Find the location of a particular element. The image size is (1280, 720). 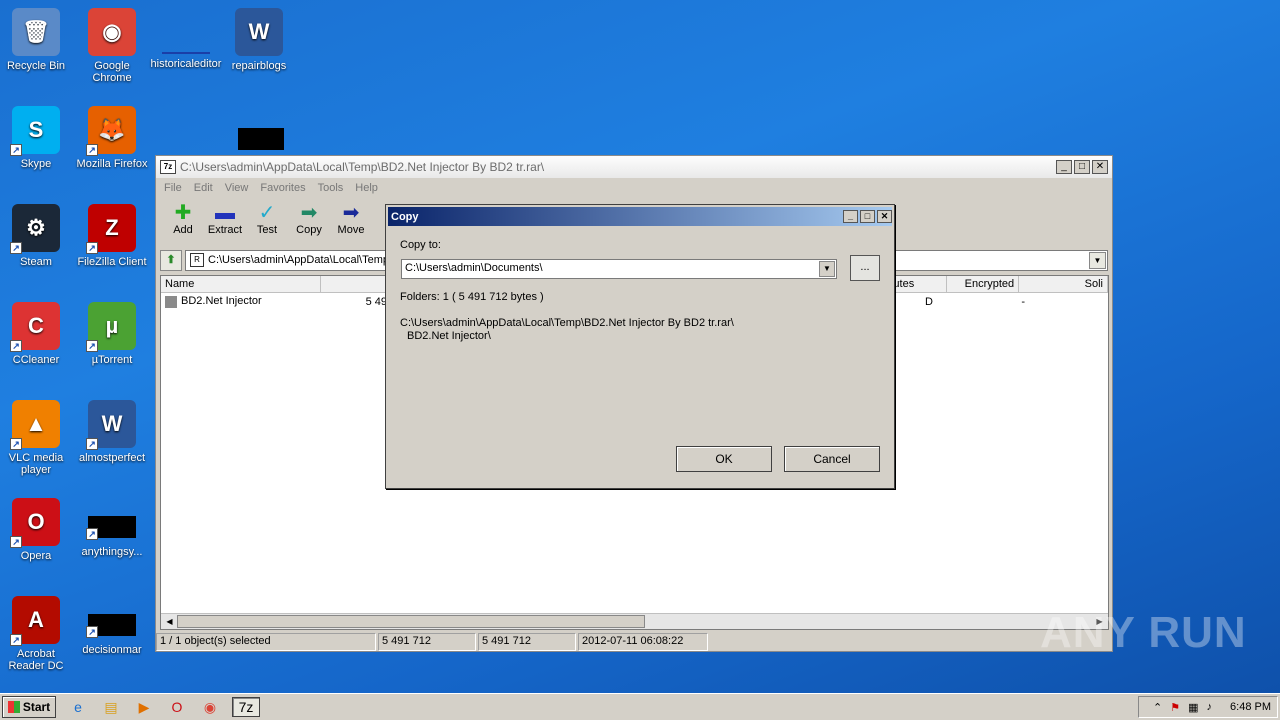

app-icon: ↗ is located at coordinates (111, 528).